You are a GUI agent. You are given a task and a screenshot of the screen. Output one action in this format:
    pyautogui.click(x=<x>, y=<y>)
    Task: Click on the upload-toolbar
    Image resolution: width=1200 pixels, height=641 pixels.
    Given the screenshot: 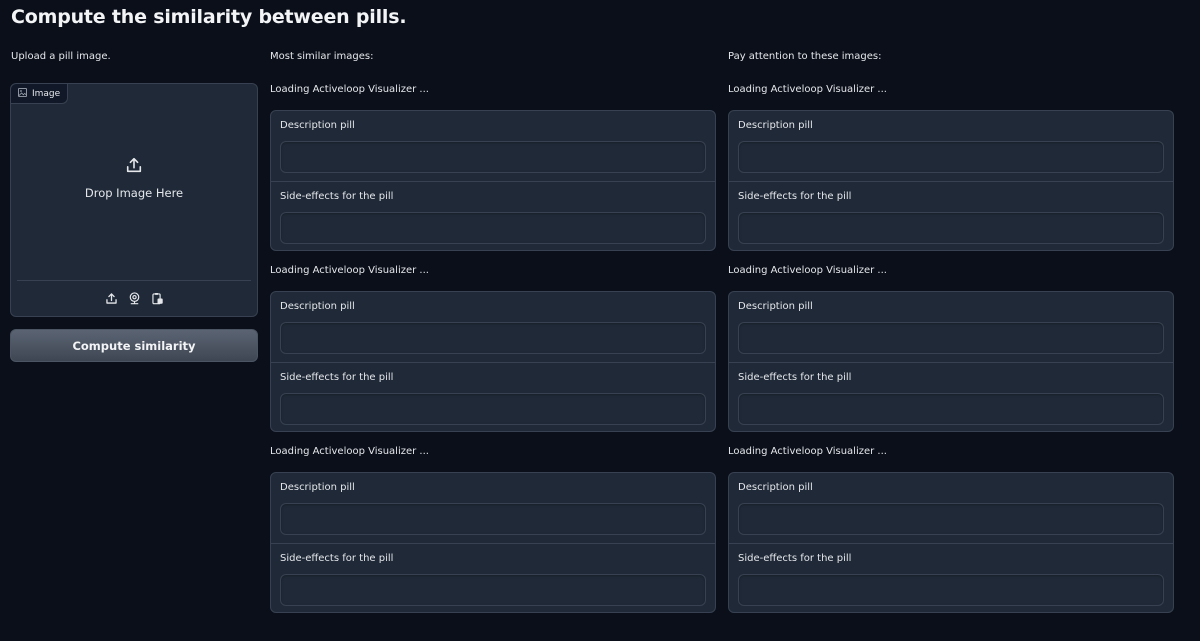 What is the action you would take?
    pyautogui.click(x=134, y=298)
    